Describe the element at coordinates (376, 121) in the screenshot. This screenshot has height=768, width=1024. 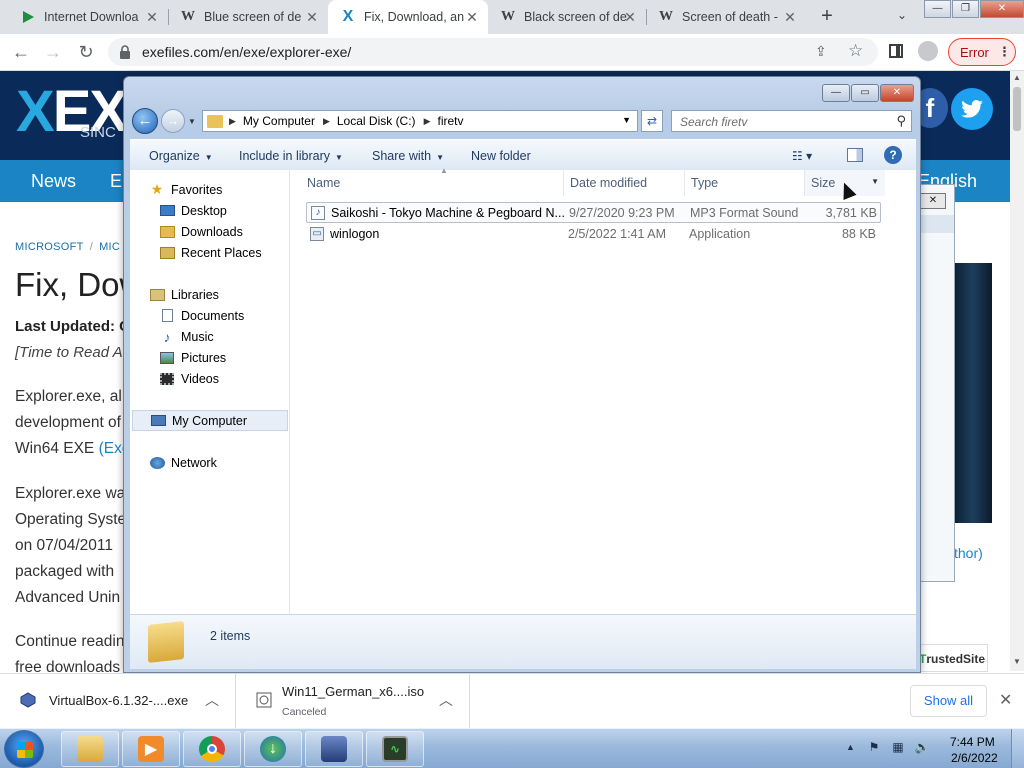
I see `address-segment: Local Disk (C:)` at that location.